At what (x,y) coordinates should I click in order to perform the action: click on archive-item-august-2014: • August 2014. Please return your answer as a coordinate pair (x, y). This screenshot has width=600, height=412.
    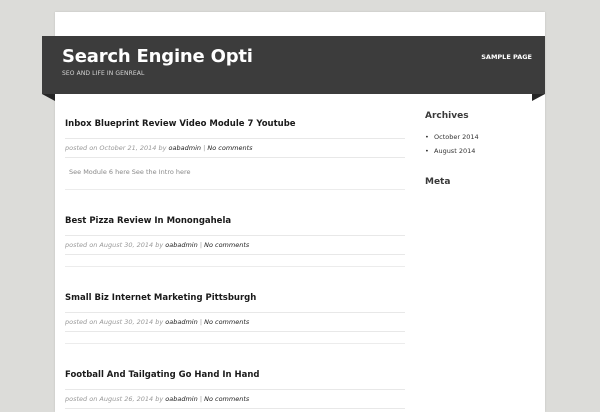
    Looking at the image, I should click on (480, 152).